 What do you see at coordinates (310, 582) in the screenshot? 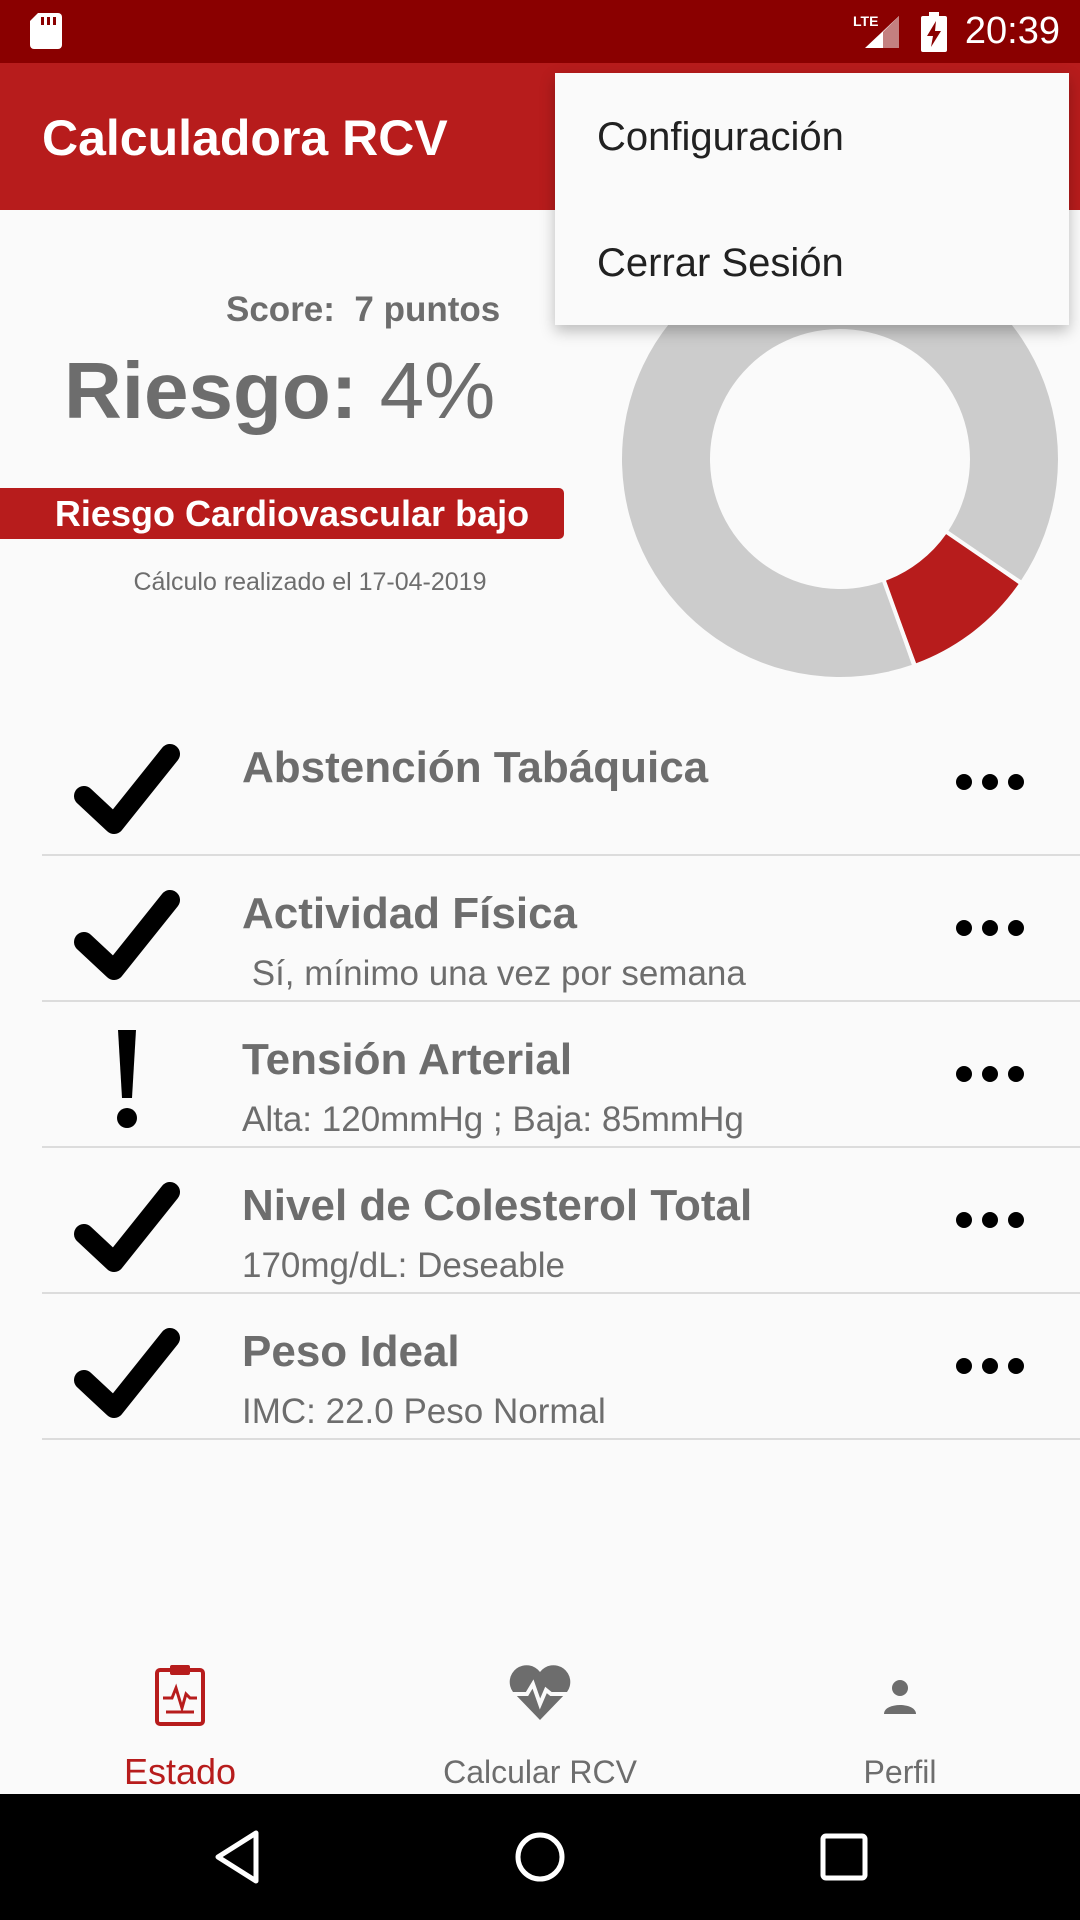
I see `calc-date: Cálculo realizado el 17-04-2019` at bounding box center [310, 582].